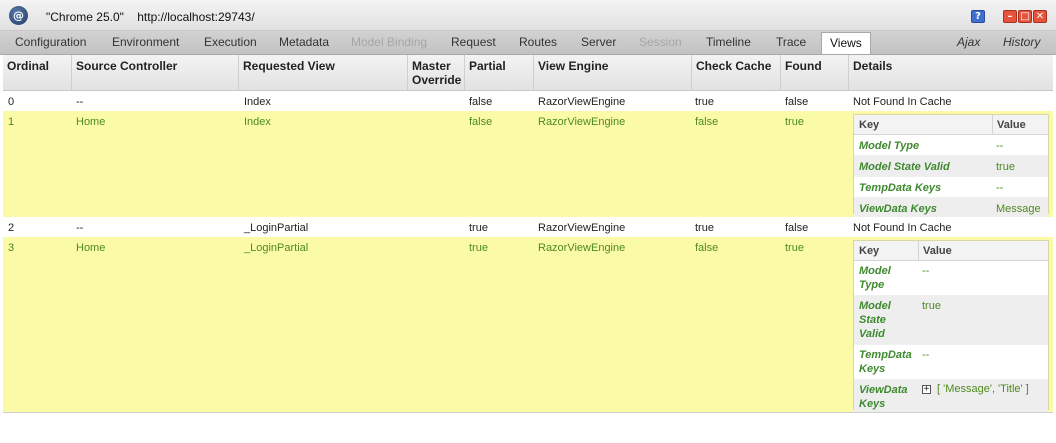 The height and width of the screenshot is (443, 1056). What do you see at coordinates (18, 15) in the screenshot?
I see `glimpse-logo-icon: @` at bounding box center [18, 15].